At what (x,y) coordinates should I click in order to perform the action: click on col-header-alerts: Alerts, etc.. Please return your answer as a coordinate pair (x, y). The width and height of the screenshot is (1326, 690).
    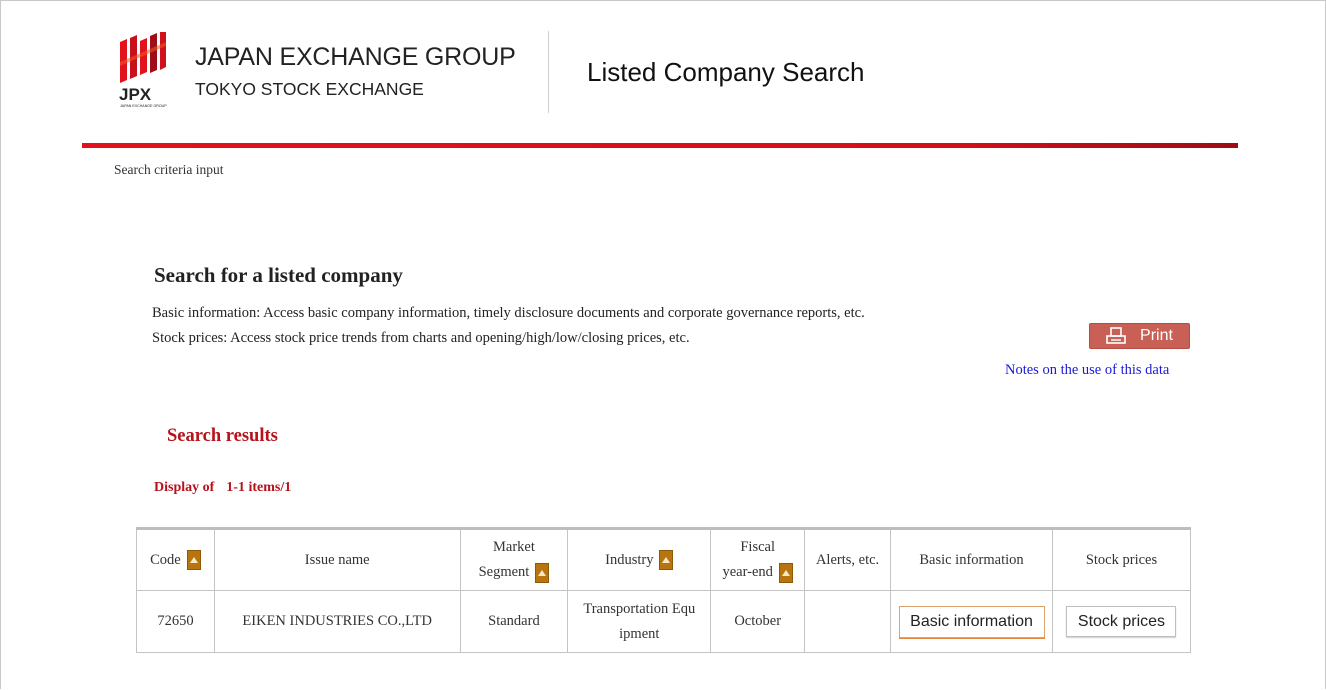
    Looking at the image, I should click on (848, 559).